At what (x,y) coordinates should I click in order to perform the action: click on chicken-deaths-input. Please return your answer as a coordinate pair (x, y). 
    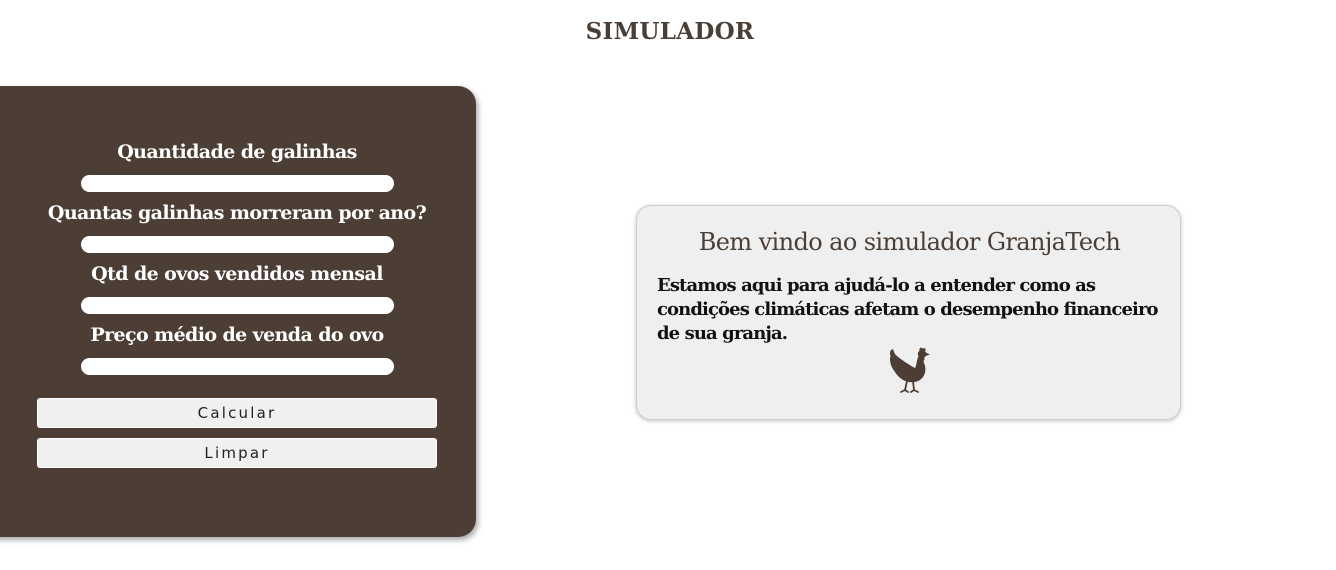
    Looking at the image, I should click on (237, 244).